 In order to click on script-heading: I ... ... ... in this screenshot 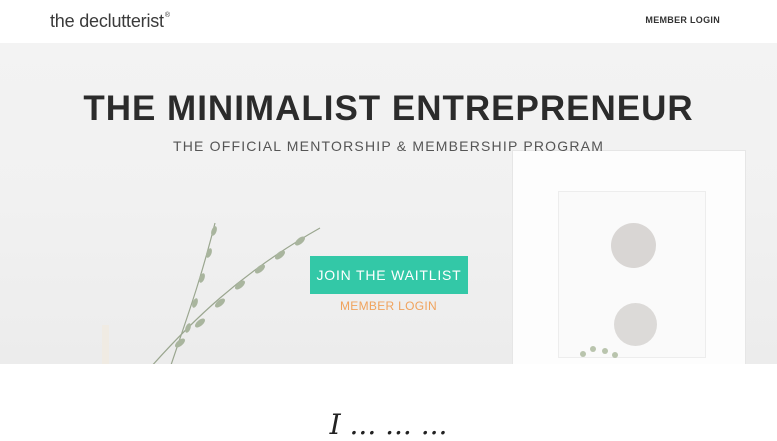, I will do `click(388, 424)`.